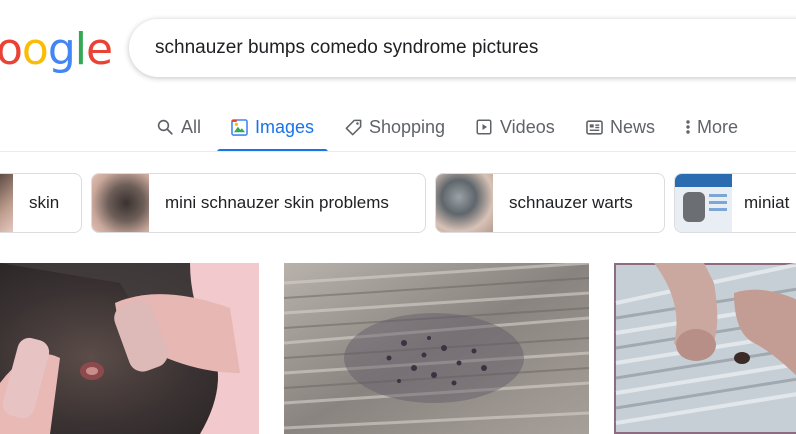 The image size is (796, 434). What do you see at coordinates (277, 202) in the screenshot?
I see `chip-label: mini schnauzer skin problems` at bounding box center [277, 202].